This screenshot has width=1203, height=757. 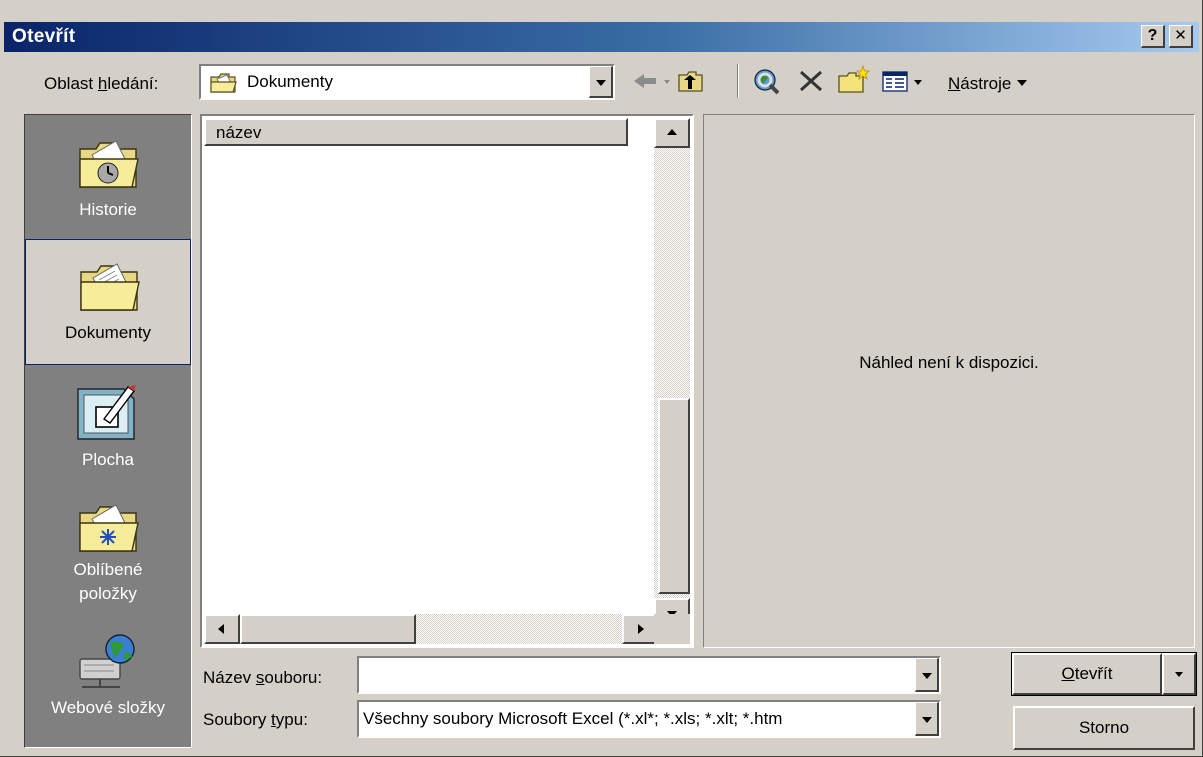 I want to click on help-button: ?, so click(x=1153, y=36).